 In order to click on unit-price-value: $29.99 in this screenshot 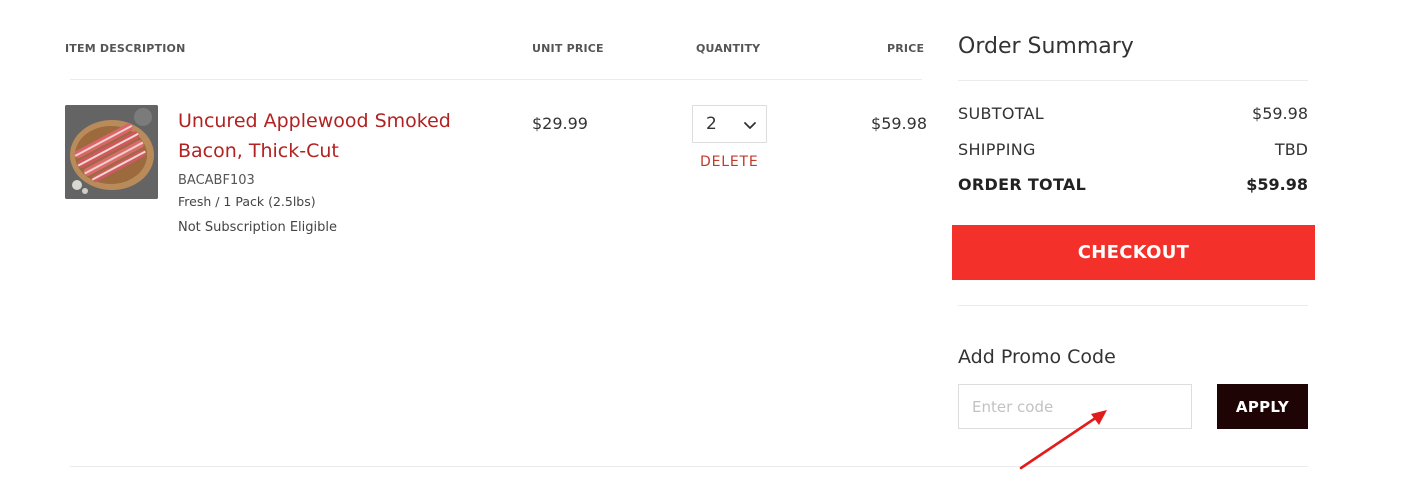, I will do `click(560, 123)`.